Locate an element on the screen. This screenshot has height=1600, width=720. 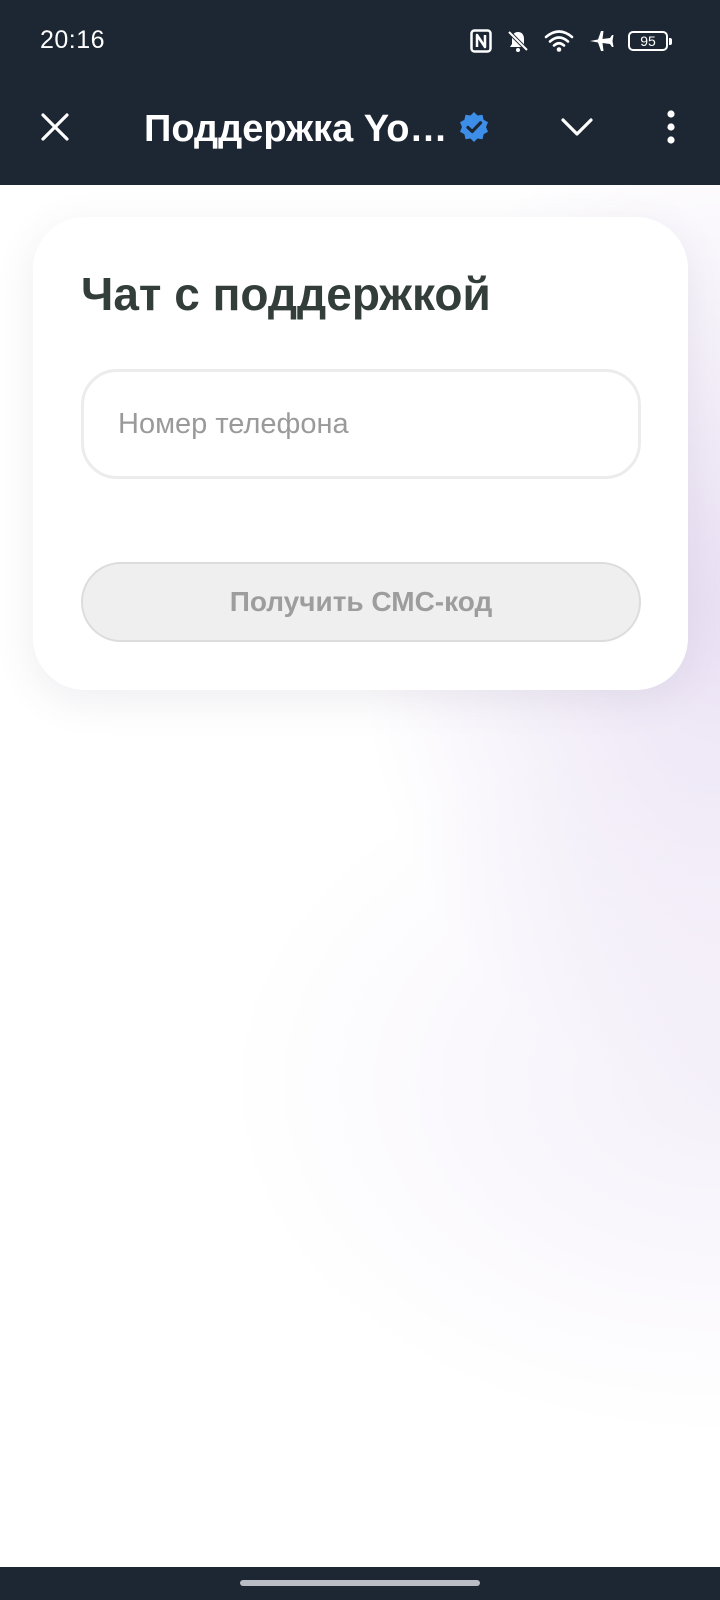
battery-icon: 95 is located at coordinates (650, 41).